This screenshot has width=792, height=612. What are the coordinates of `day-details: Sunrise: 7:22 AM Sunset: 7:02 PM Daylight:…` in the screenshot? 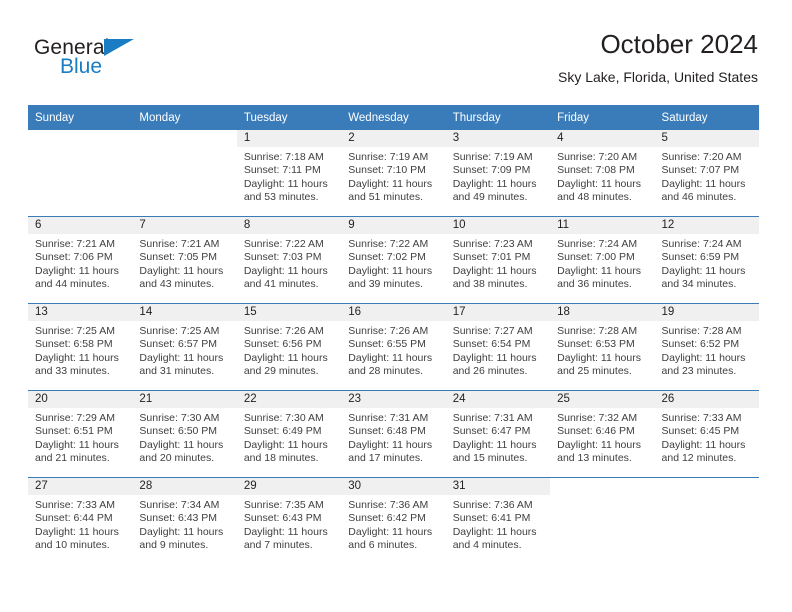 It's located at (393, 263).